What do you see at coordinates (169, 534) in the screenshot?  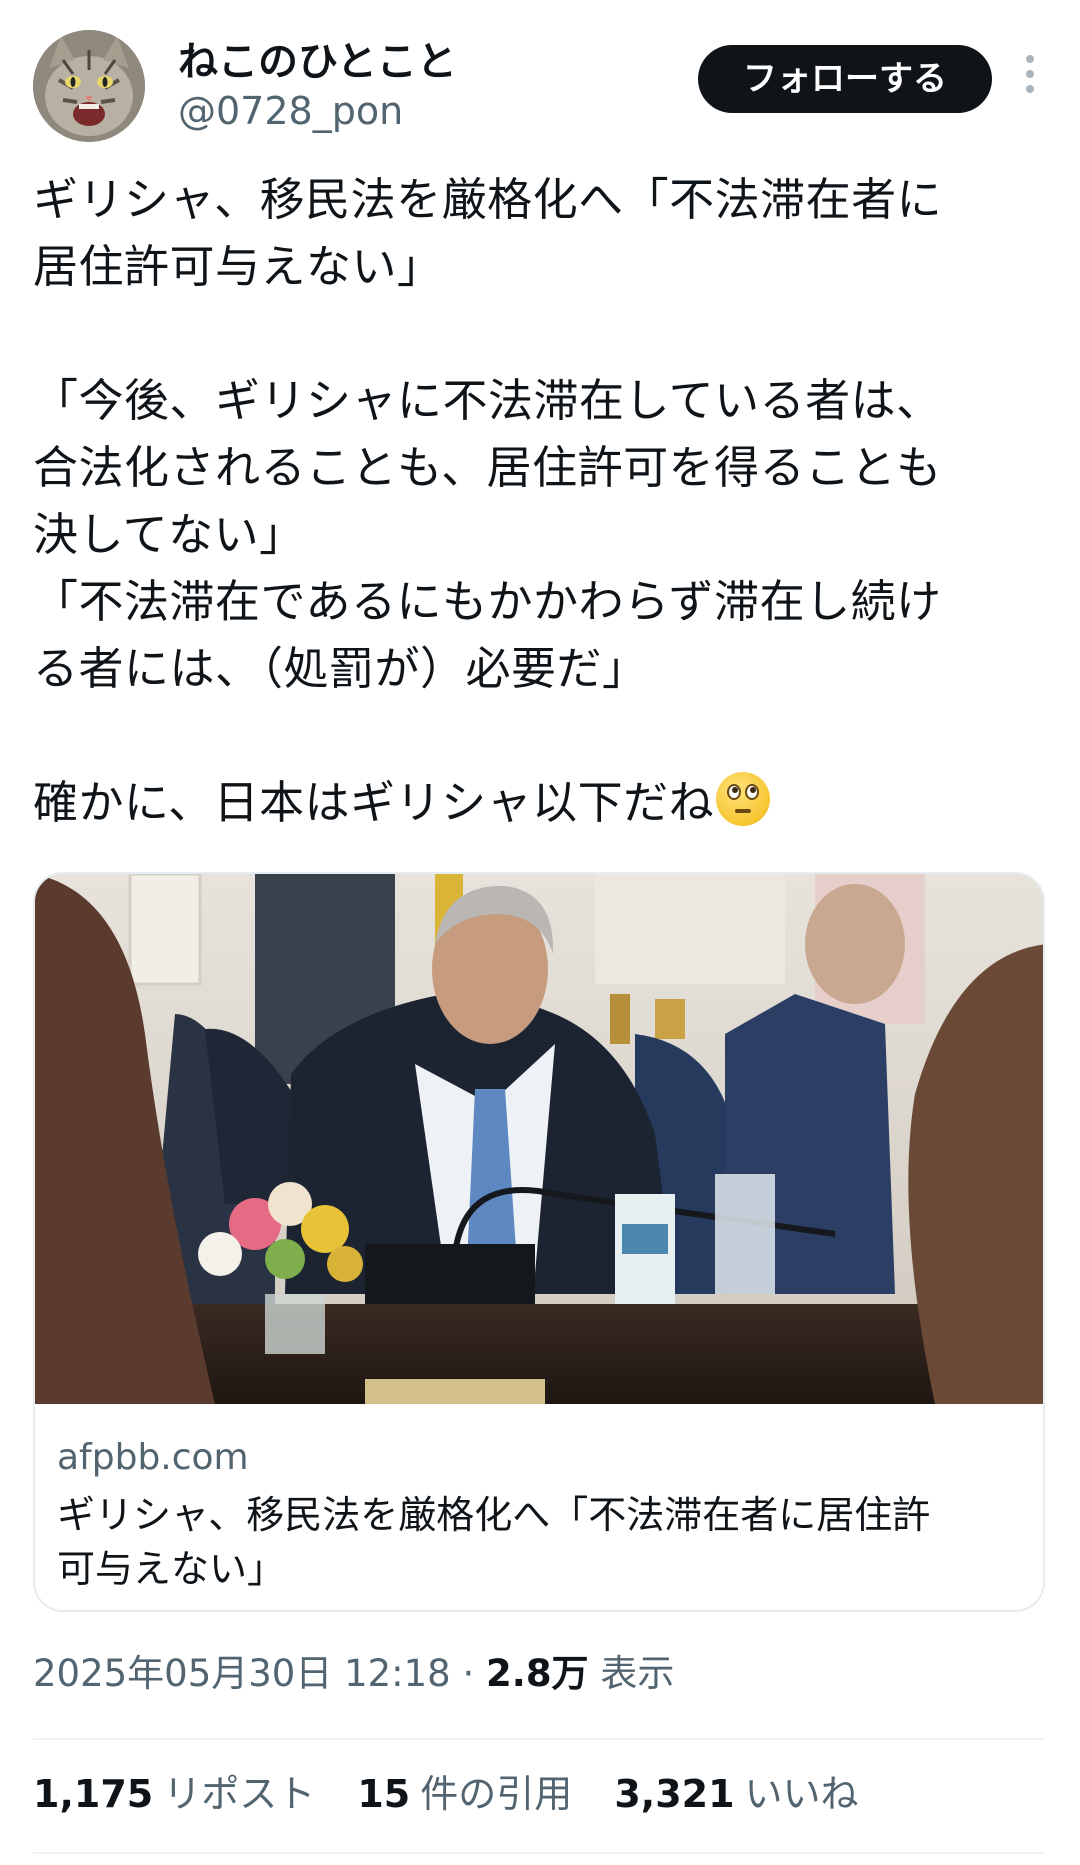 I see `tweet-line: 決してない」` at bounding box center [169, 534].